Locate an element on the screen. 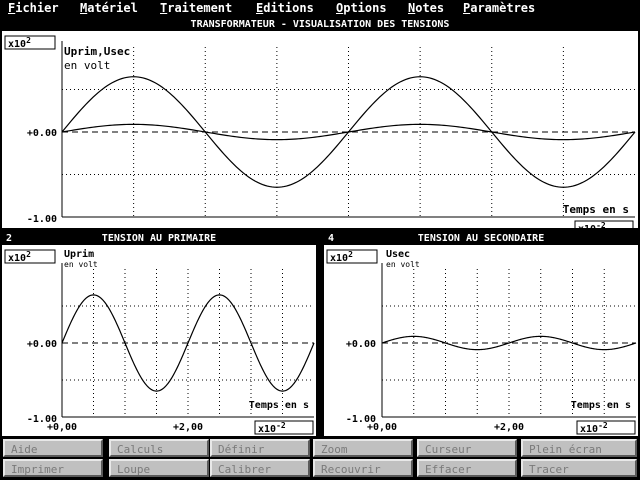  recouvrir-button: Recouvrir is located at coordinates (363, 468).